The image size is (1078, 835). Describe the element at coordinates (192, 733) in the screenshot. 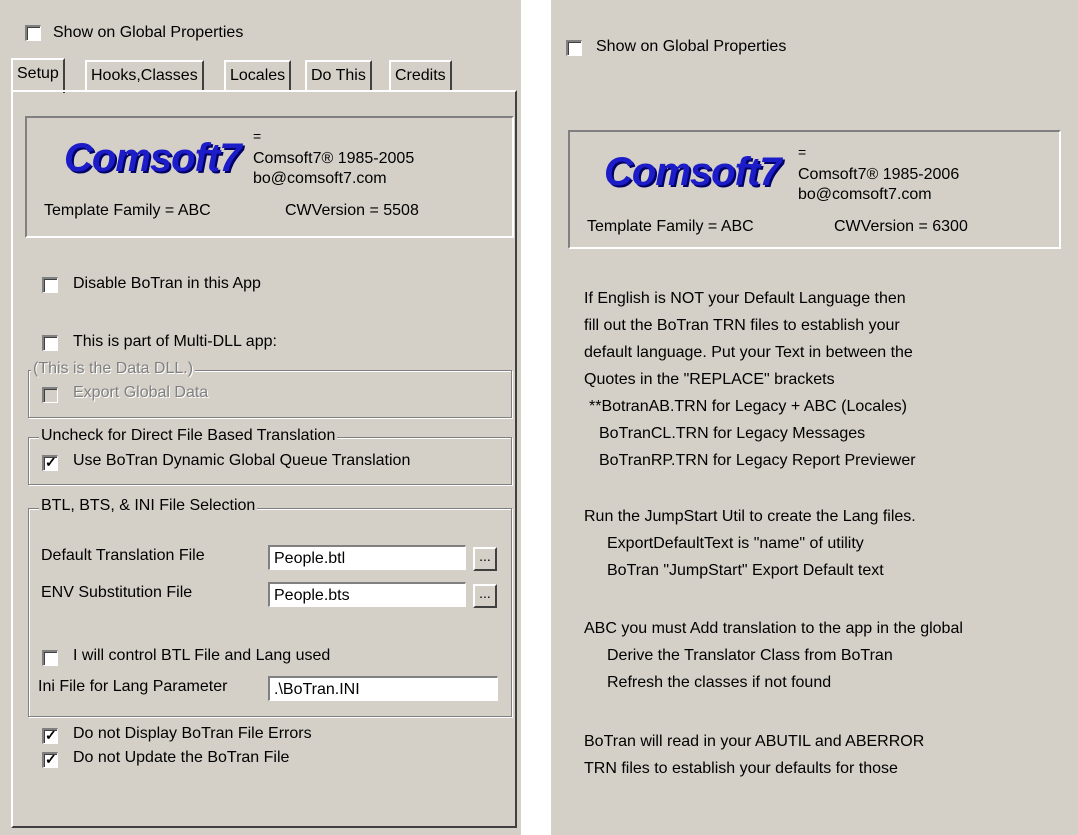

I see `no-display-errors-label: Do not Display BoTran File Errors` at that location.